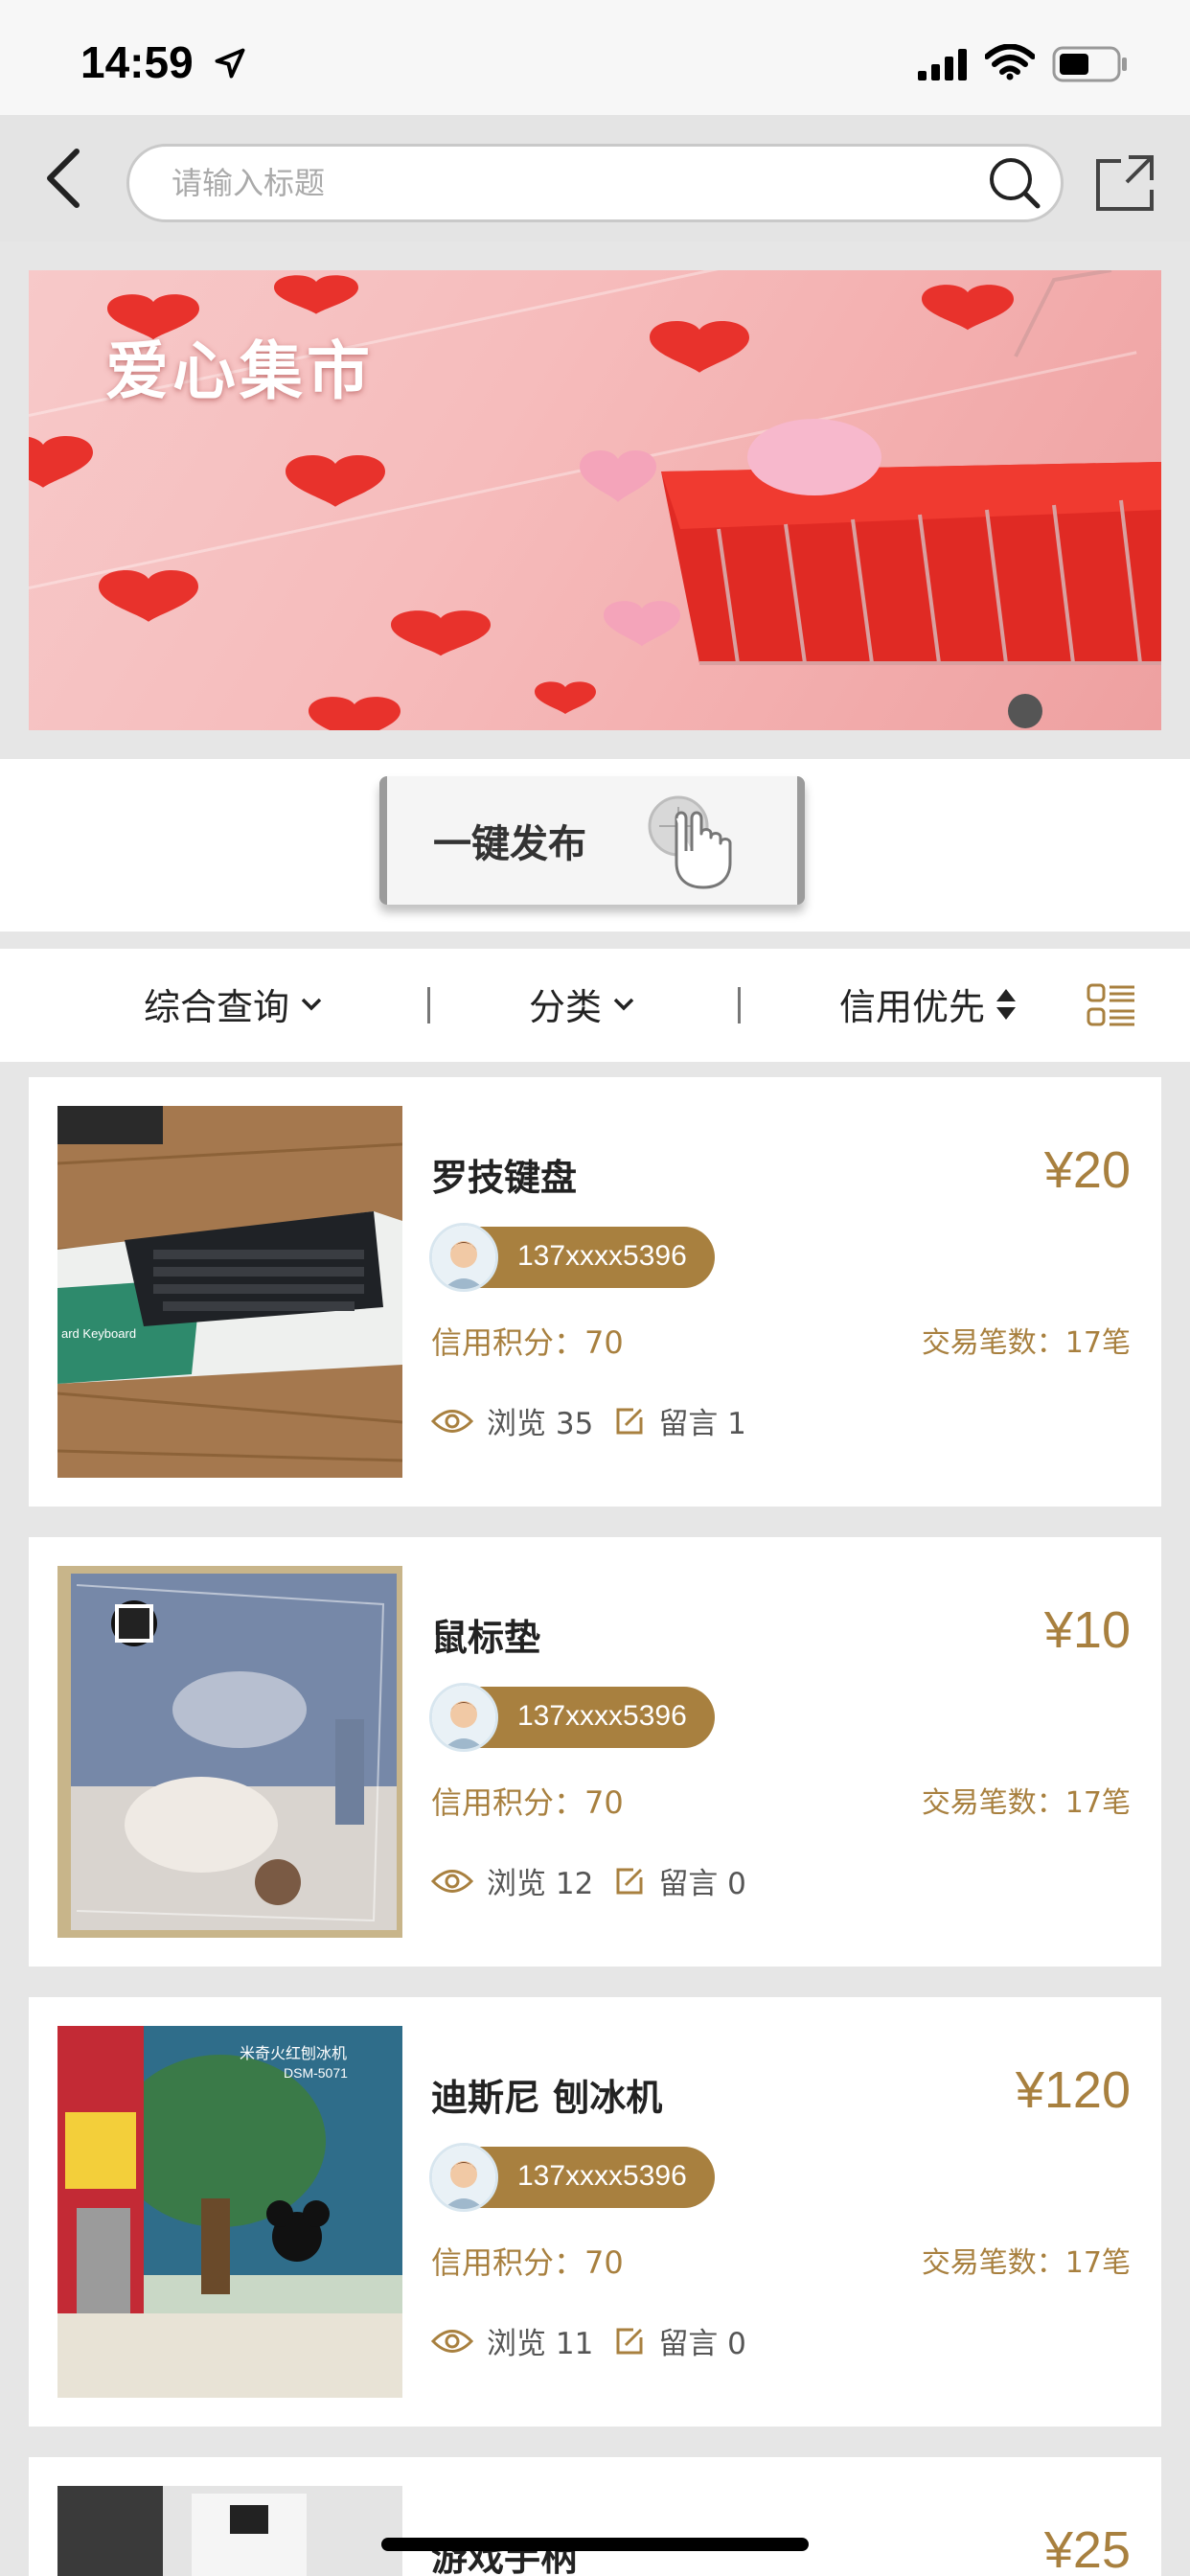 The image size is (1190, 2576). I want to click on back-arrow-icon, so click(65, 178).